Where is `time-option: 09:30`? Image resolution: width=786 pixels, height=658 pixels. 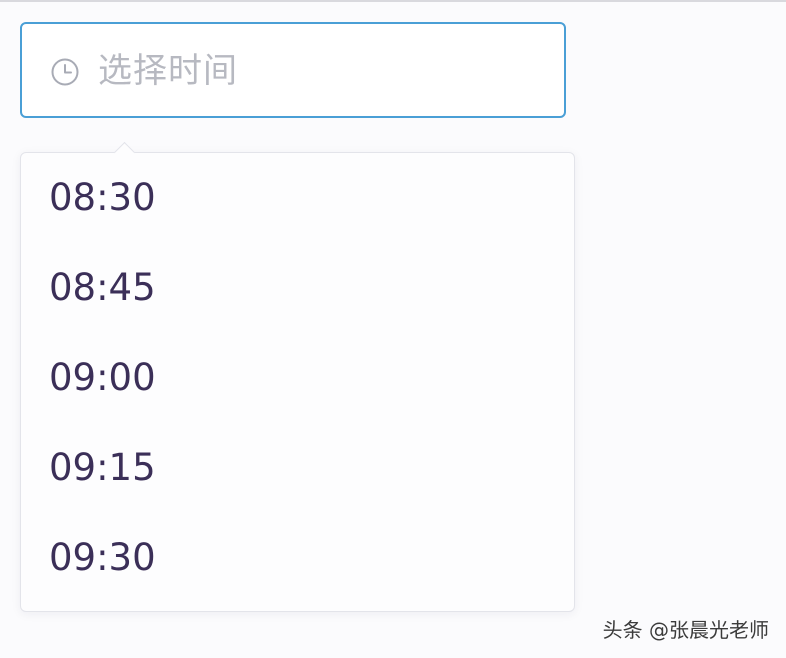 time-option: 09:30 is located at coordinates (297, 558).